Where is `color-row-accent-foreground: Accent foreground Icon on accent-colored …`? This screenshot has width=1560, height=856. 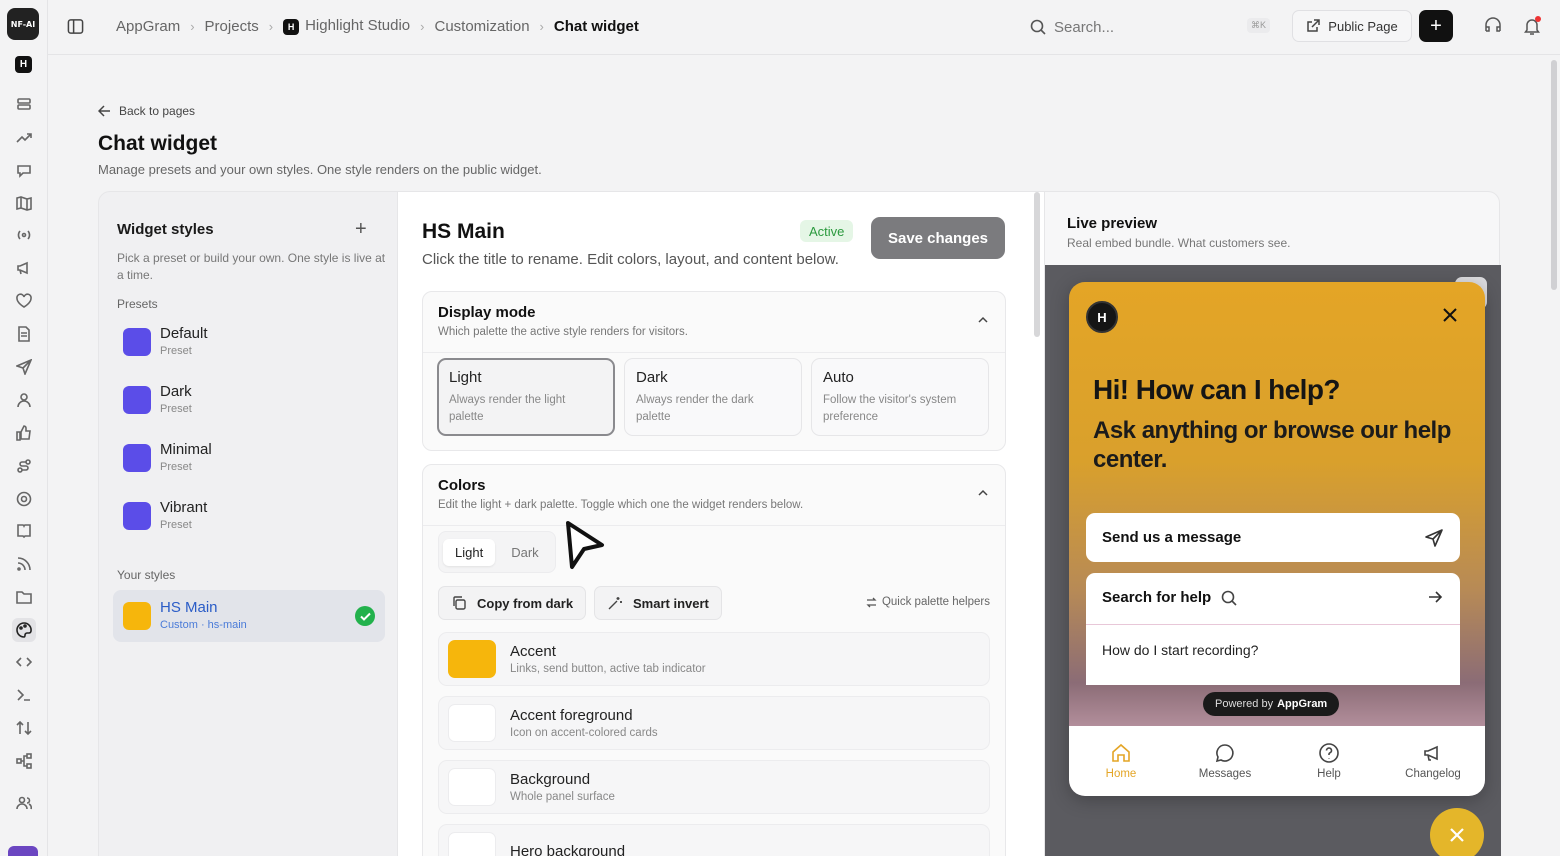
color-row-accent-foreground: Accent foreground Icon on accent-colored … is located at coordinates (714, 723).